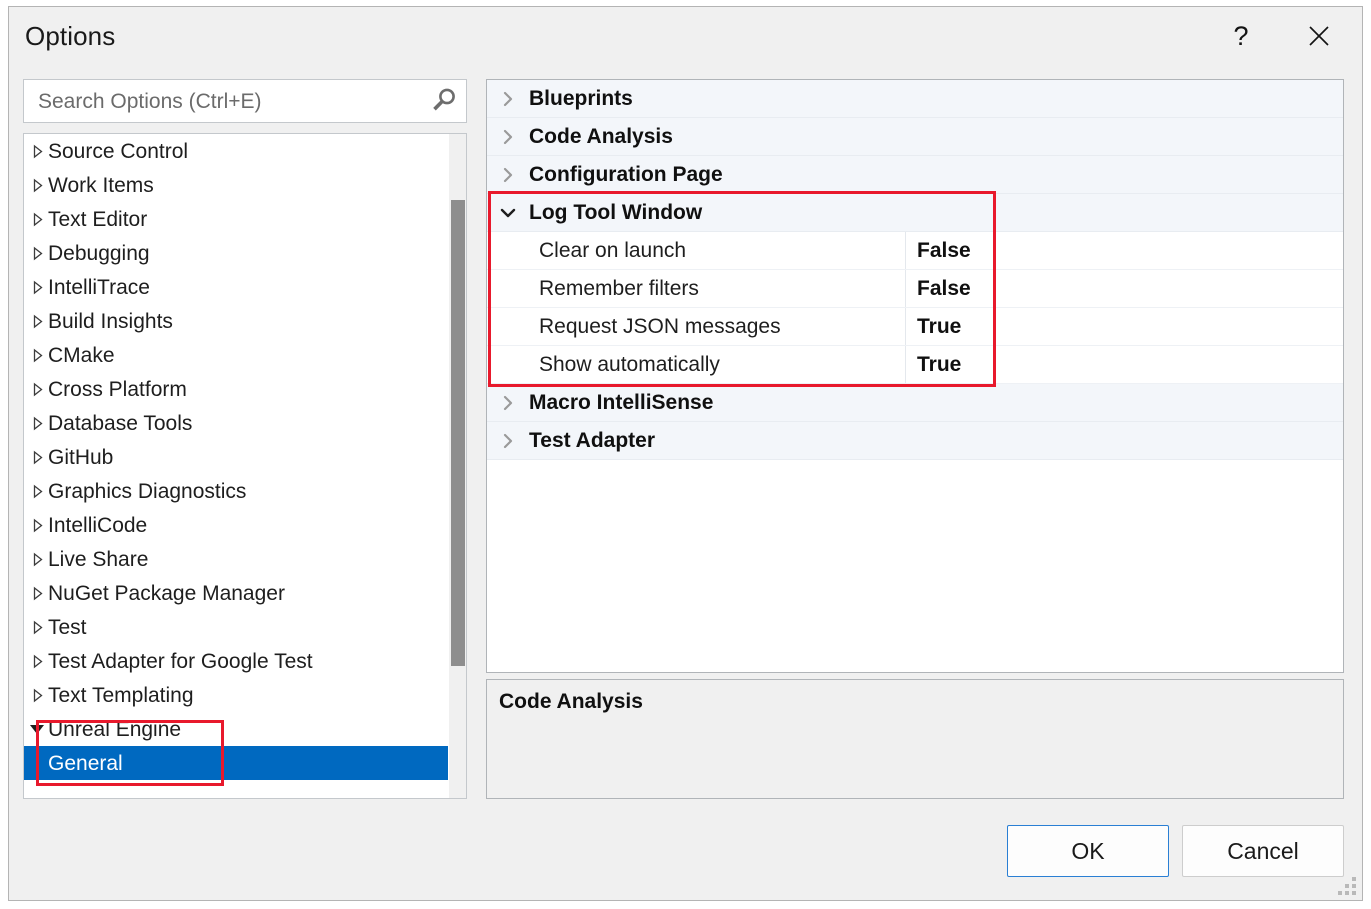  I want to click on page-title: Options, so click(70, 36).